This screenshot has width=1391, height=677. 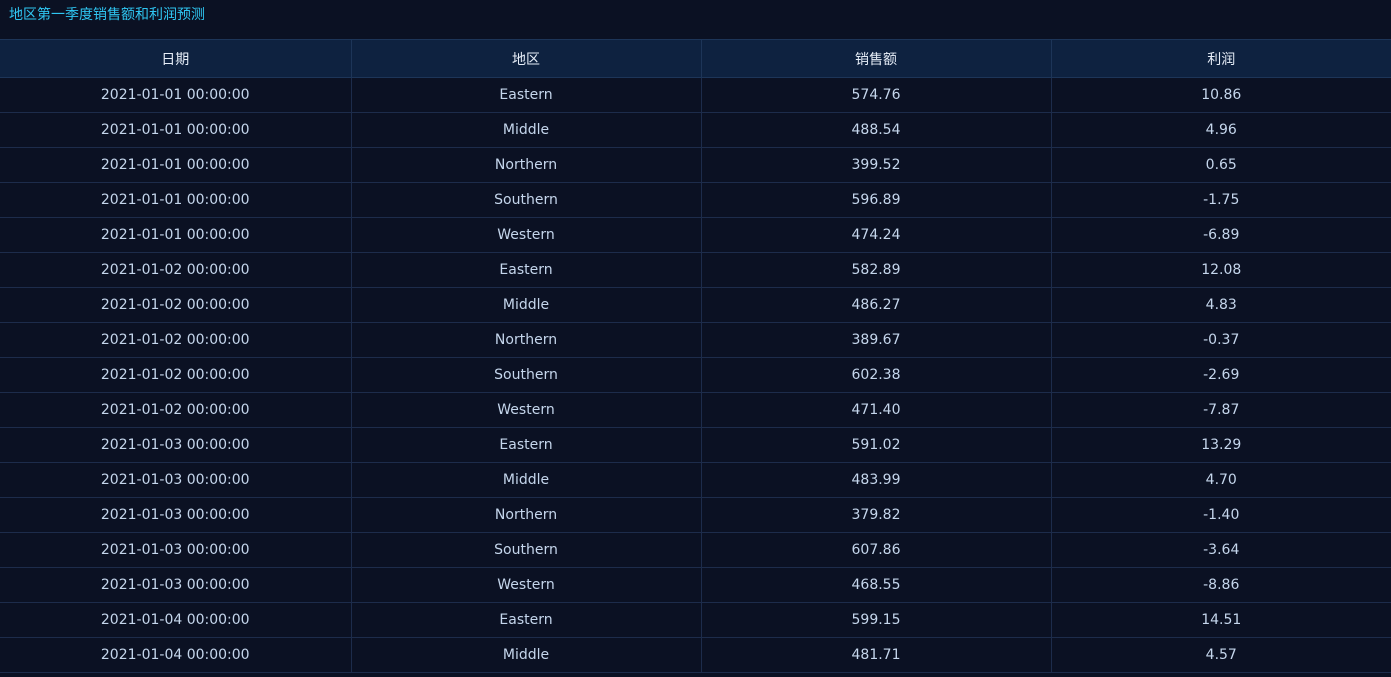 I want to click on cell-sales: 468.55, so click(x=875, y=585).